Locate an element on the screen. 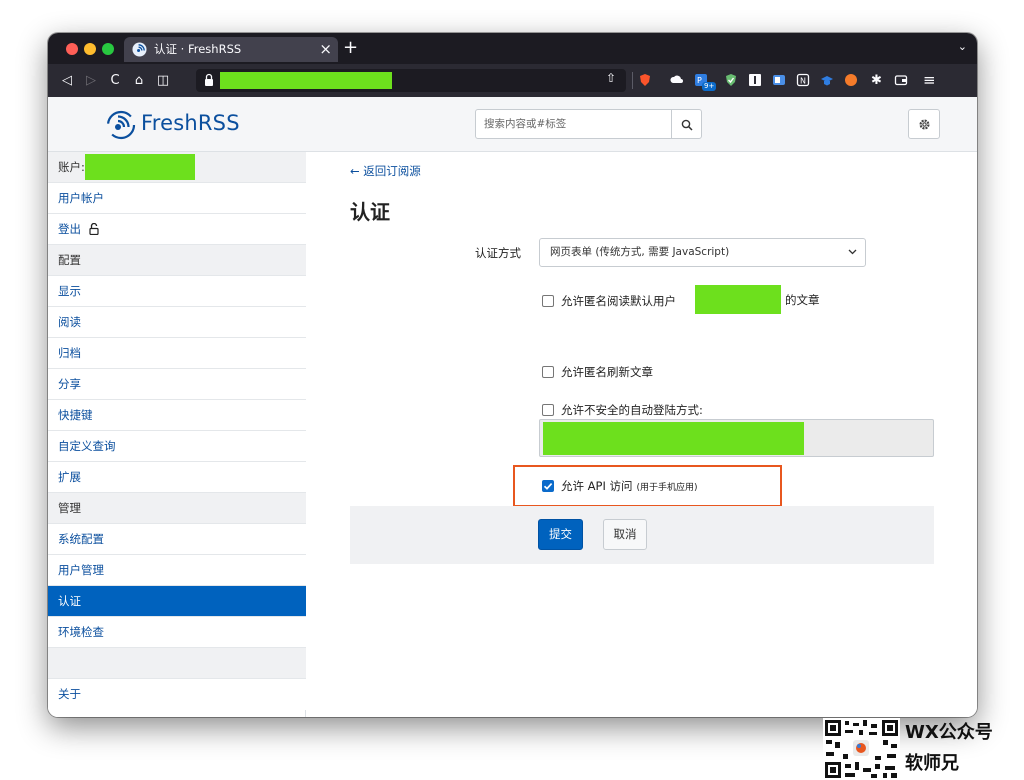  sidebar-spacer is located at coordinates (177, 663).